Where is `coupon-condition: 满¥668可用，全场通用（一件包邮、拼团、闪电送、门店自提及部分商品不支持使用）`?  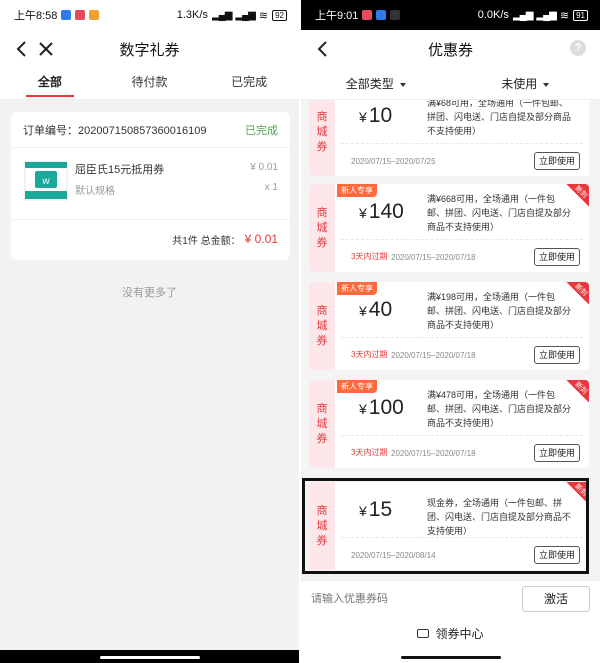
coupon-condition: 满¥668可用，全场通用（一件包邮、拼团、闪电送、门店自提及部分商品不支持使用） is located at coordinates (499, 213).